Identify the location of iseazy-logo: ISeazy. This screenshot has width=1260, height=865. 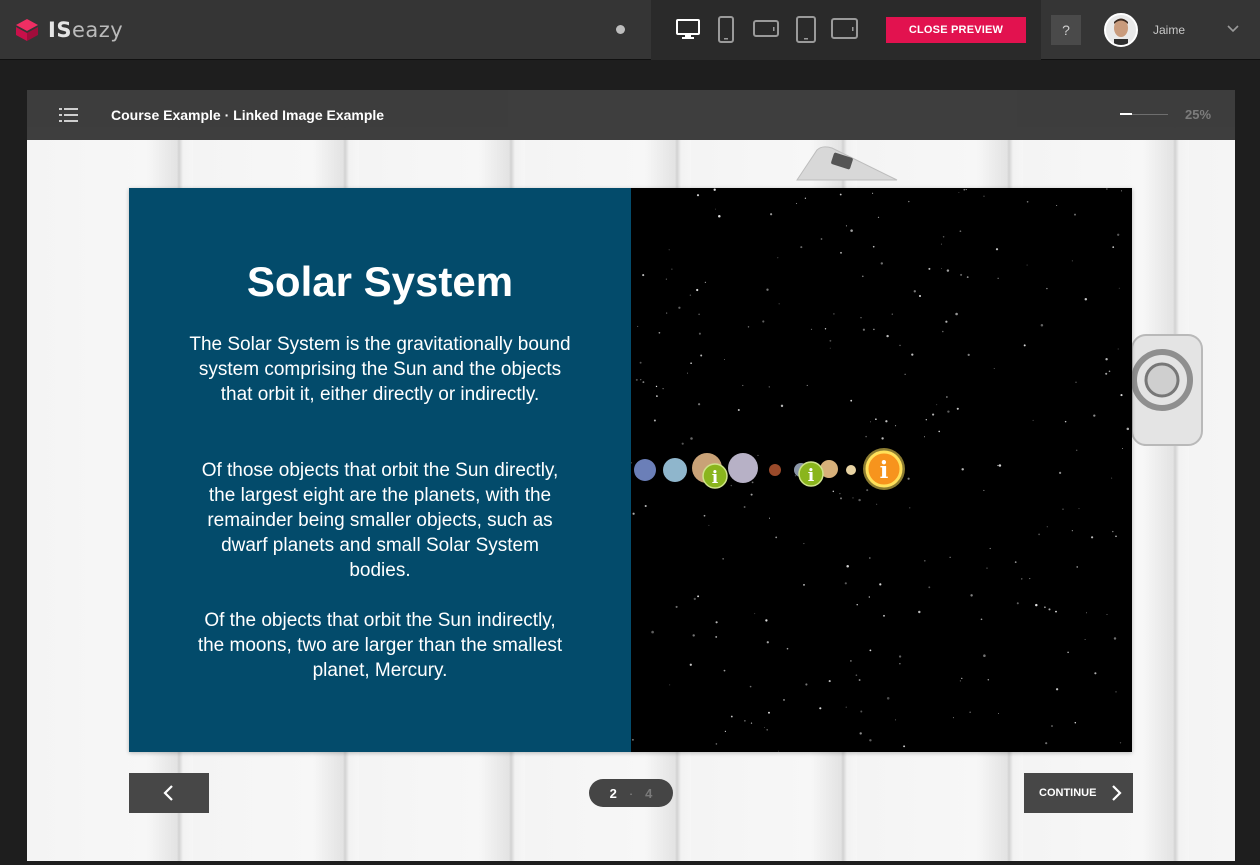
(68, 30).